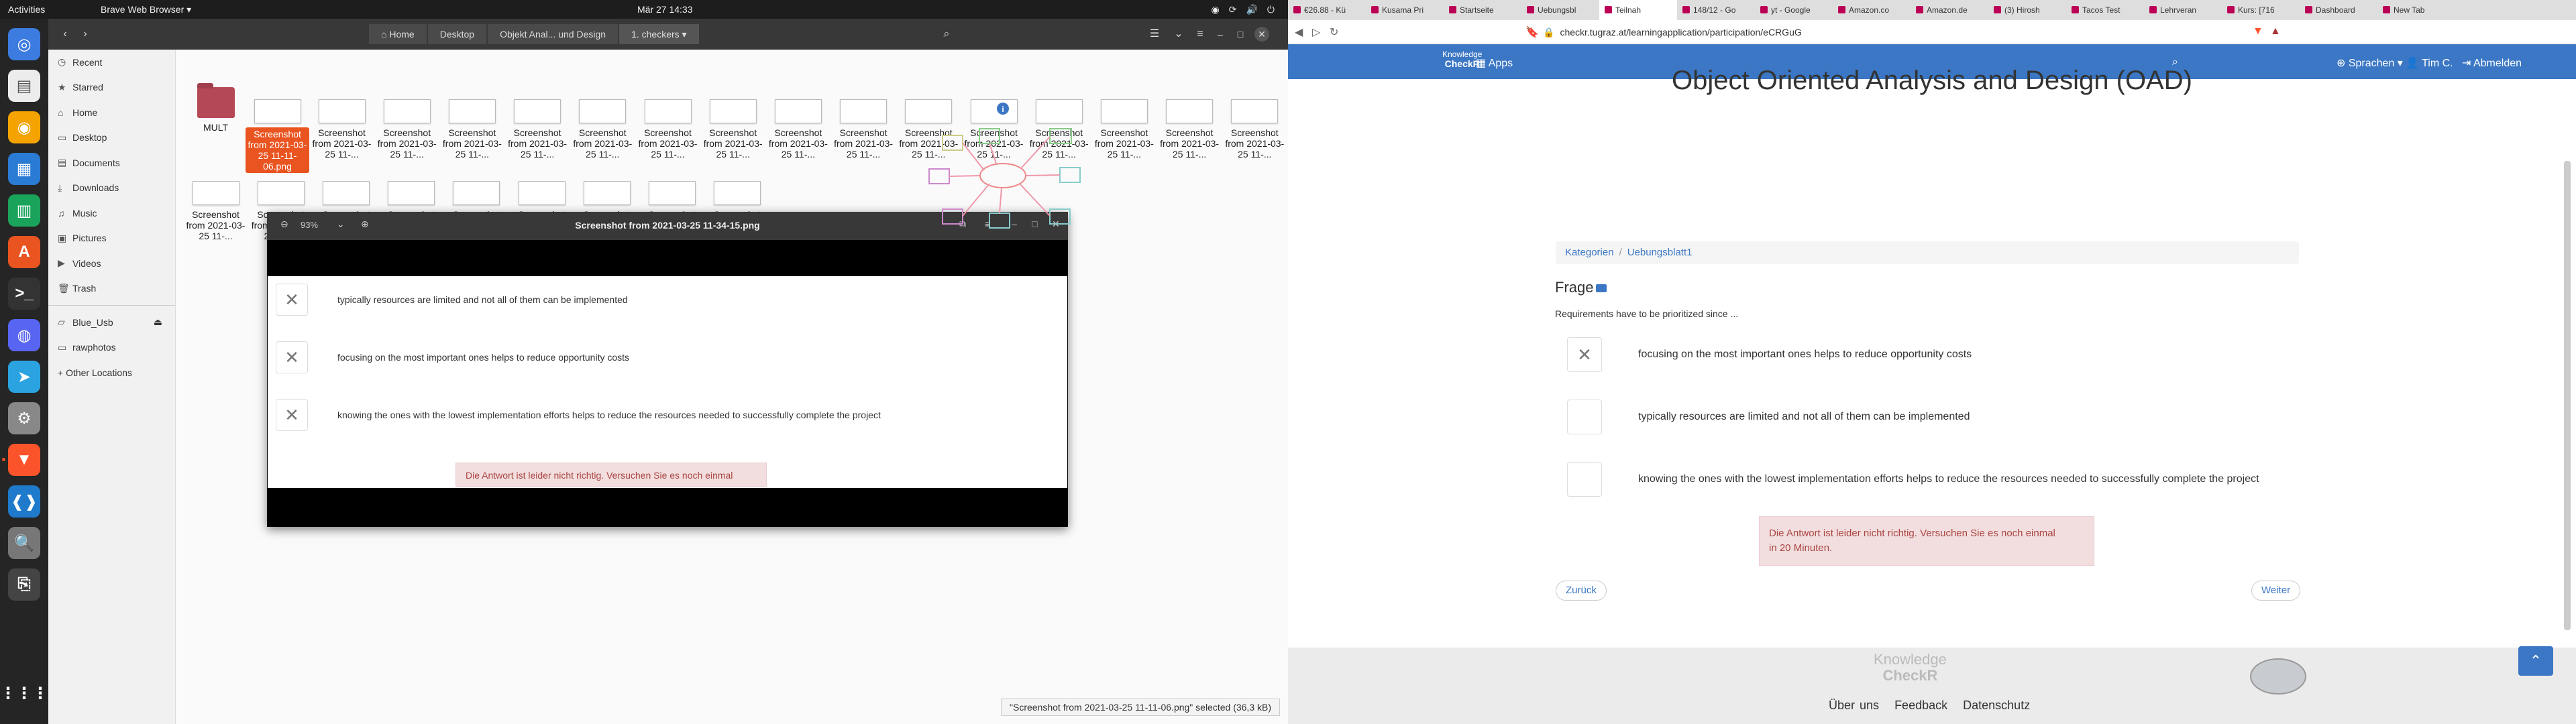 This screenshot has height=724, width=2576. I want to click on activities-button: Activities, so click(26, 9).